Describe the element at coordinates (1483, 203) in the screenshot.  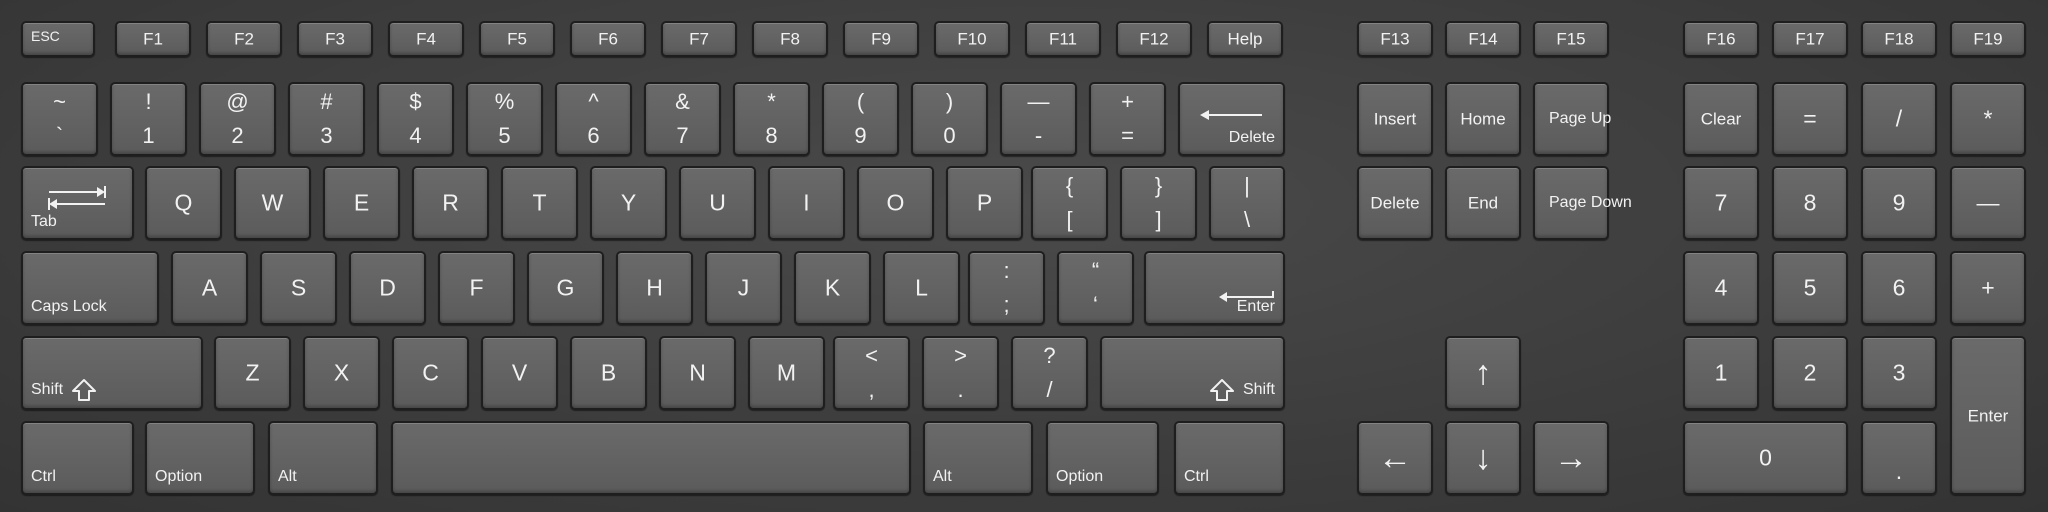
I see `key-end: End` at that location.